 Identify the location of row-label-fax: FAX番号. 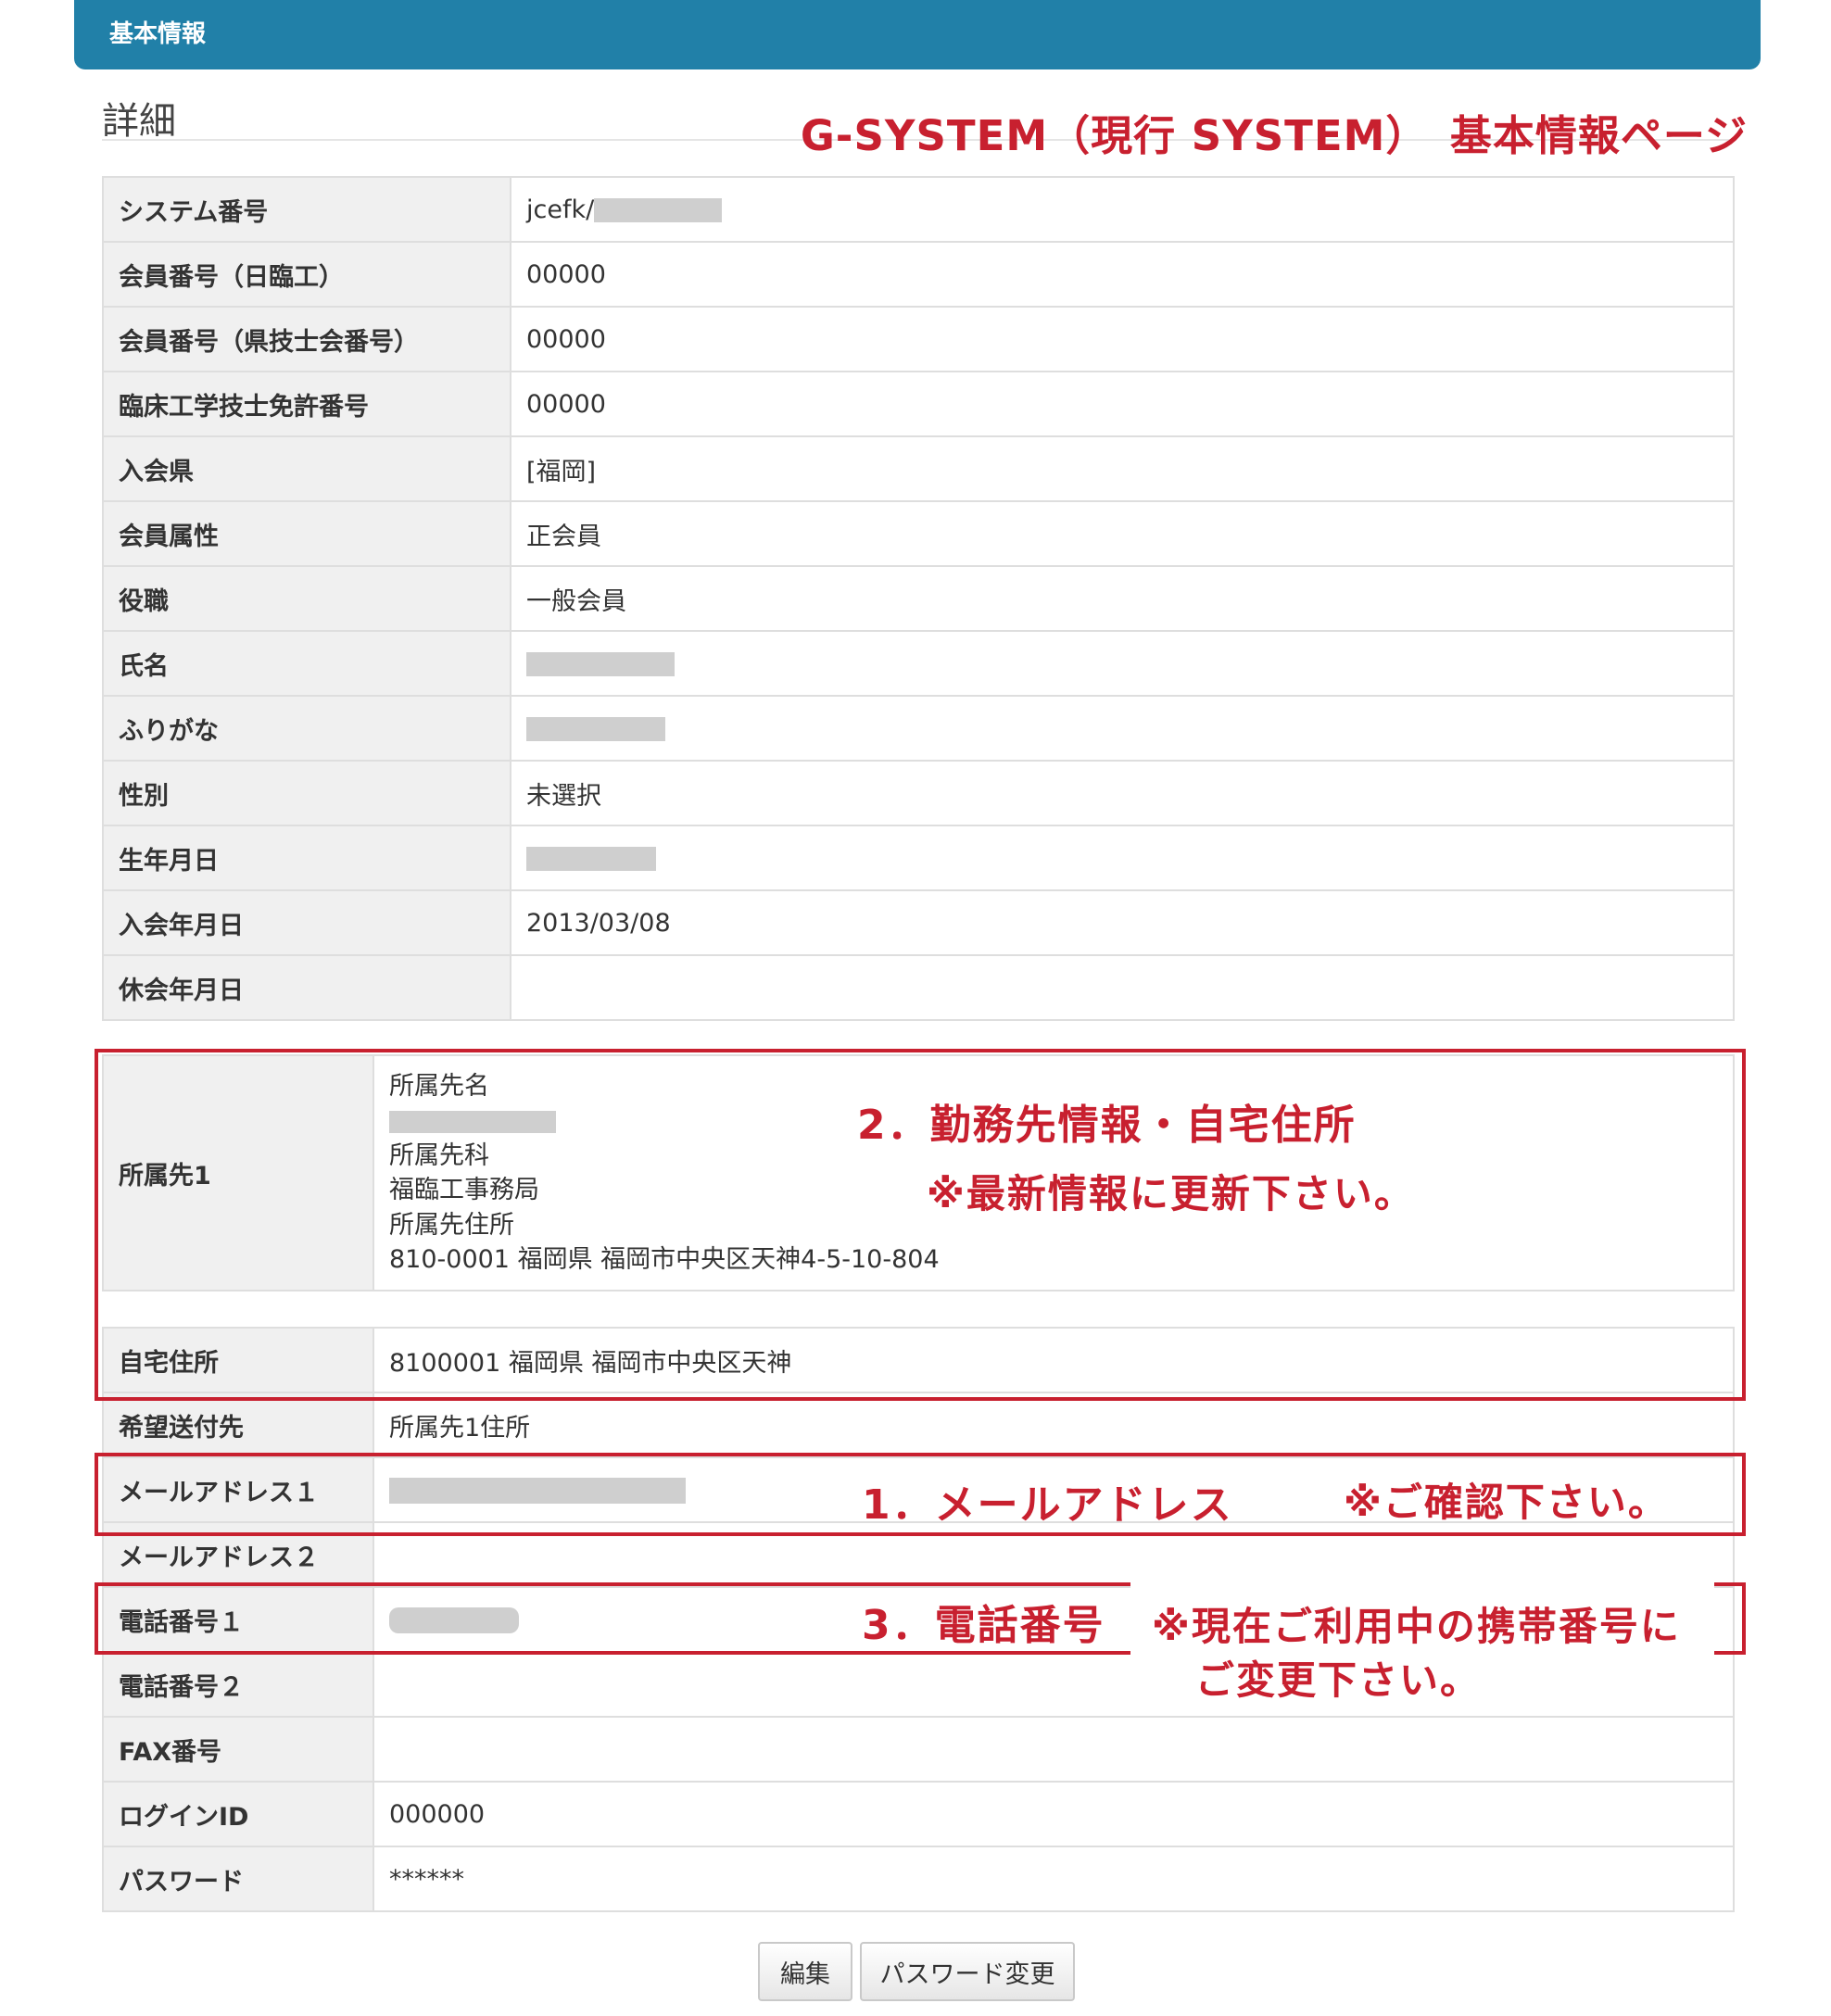
(238, 1749).